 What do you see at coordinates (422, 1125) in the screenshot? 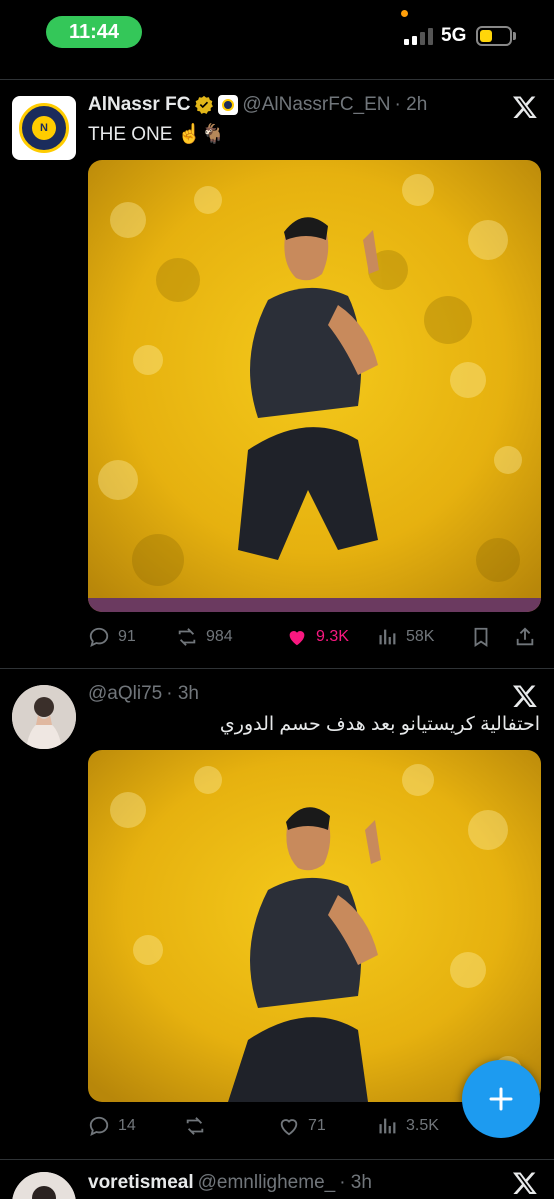
I see `view-count: 3.5K` at bounding box center [422, 1125].